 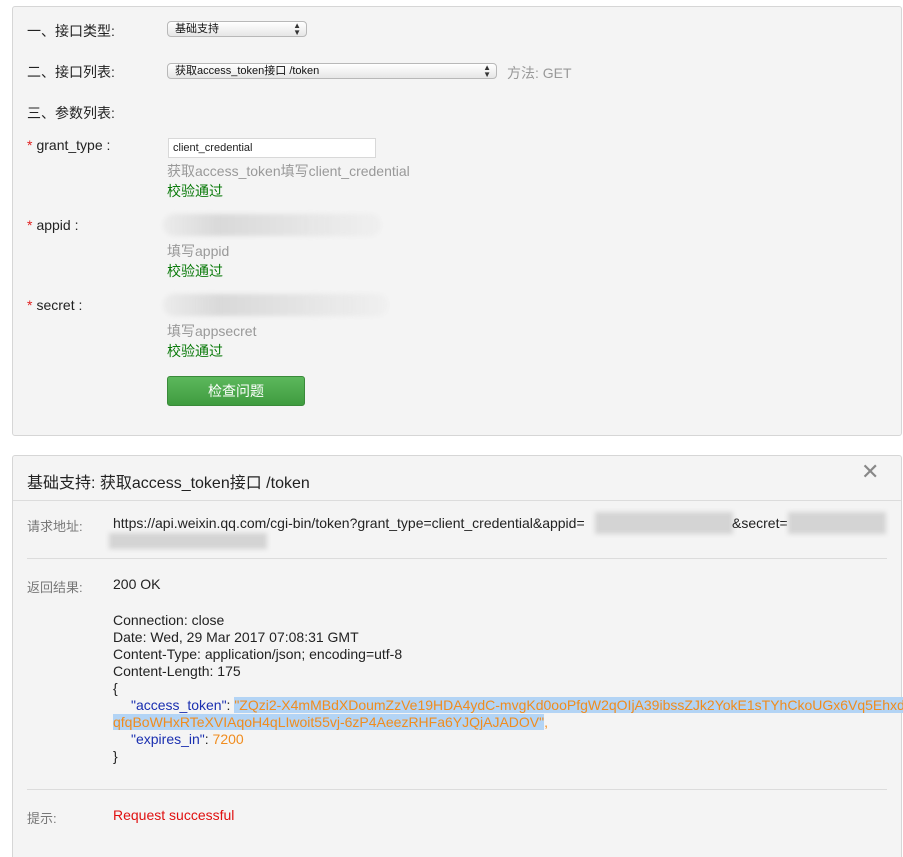 I want to click on header-line: Connection: close, so click(x=169, y=620).